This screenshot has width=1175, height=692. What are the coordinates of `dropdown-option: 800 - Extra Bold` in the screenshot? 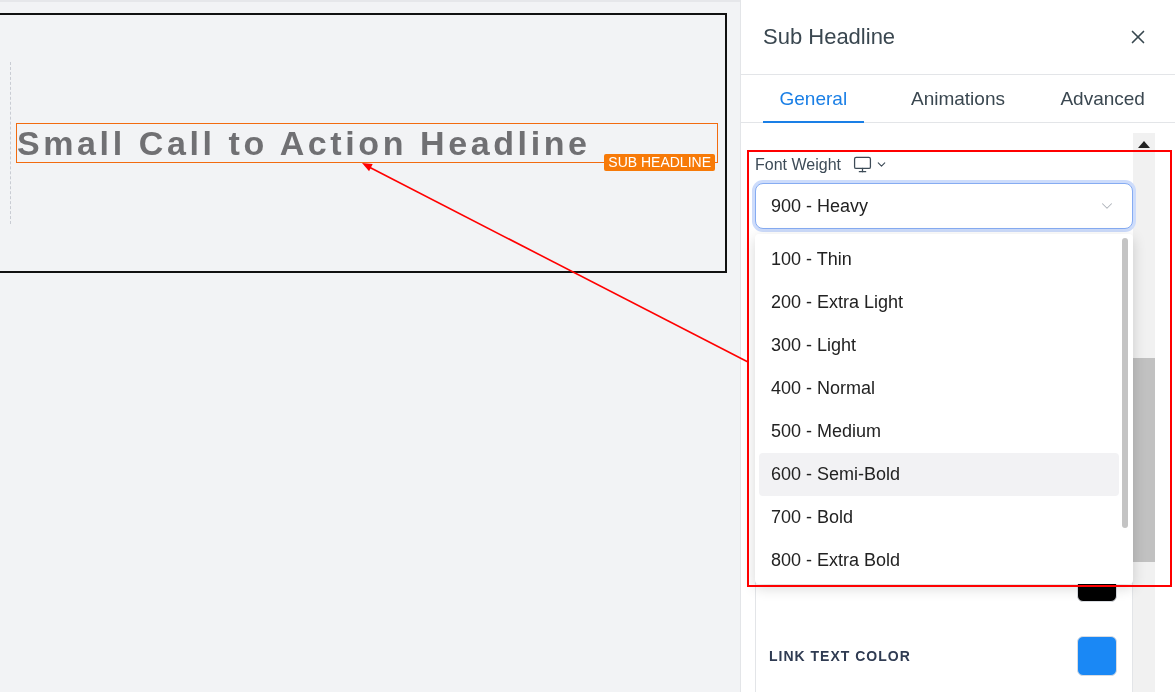 It's located at (939, 560).